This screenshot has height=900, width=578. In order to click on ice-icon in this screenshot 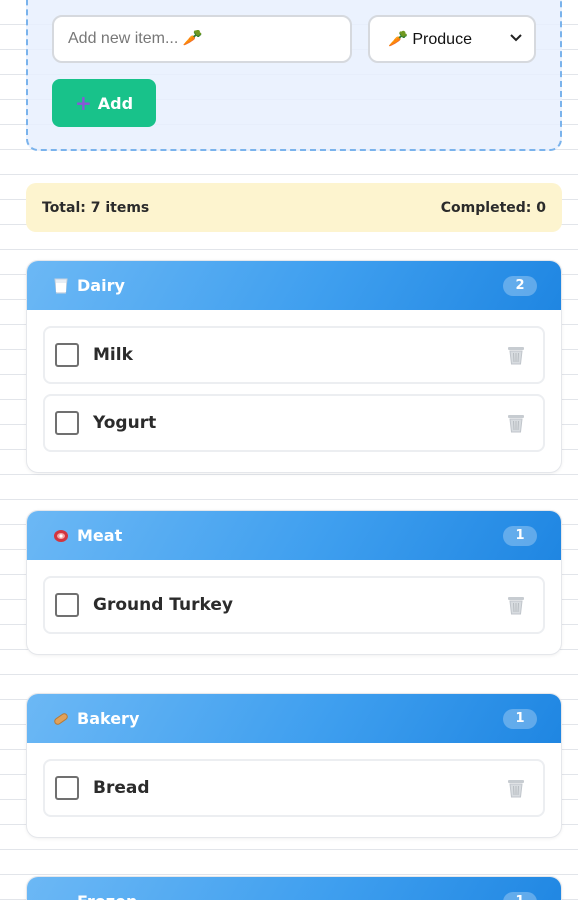, I will do `click(61, 897)`.